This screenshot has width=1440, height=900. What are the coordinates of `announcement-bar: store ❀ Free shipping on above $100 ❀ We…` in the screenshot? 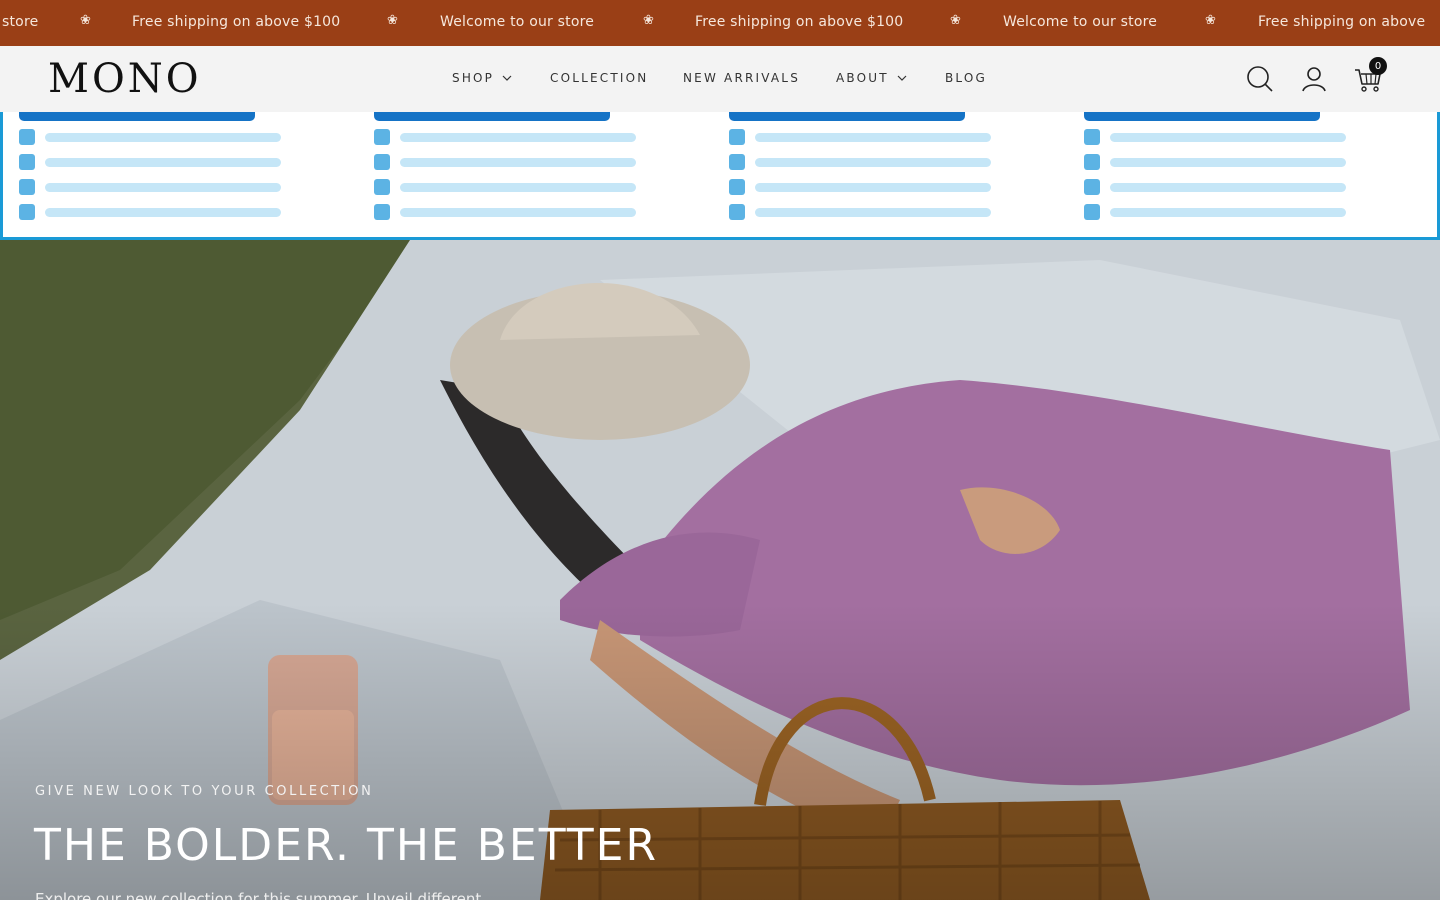 It's located at (720, 23).